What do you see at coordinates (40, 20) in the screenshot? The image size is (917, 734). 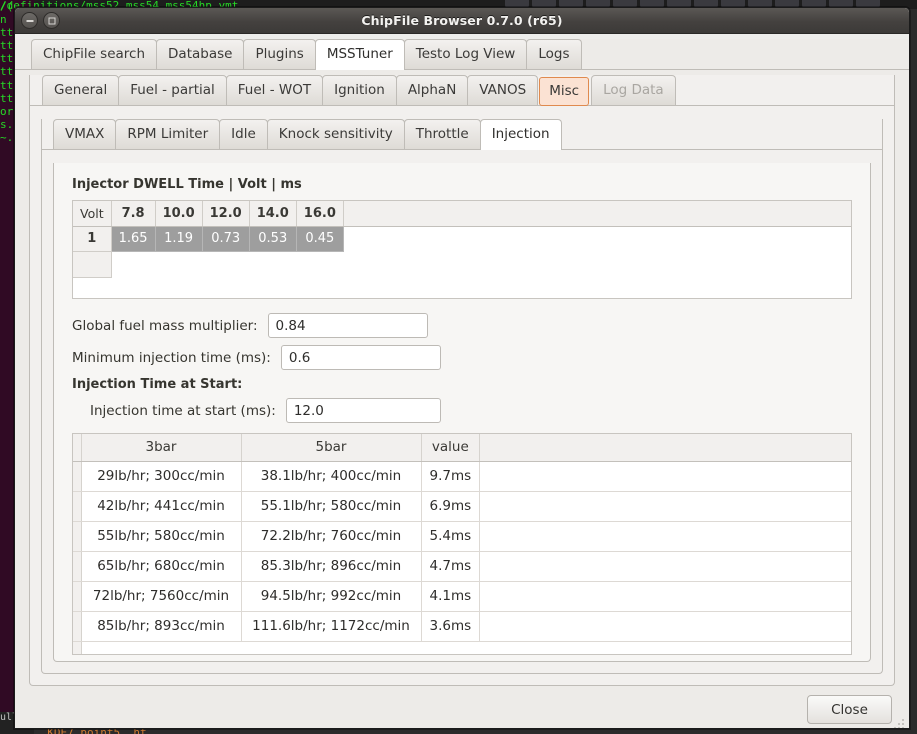 I see `window-controls` at bounding box center [40, 20].